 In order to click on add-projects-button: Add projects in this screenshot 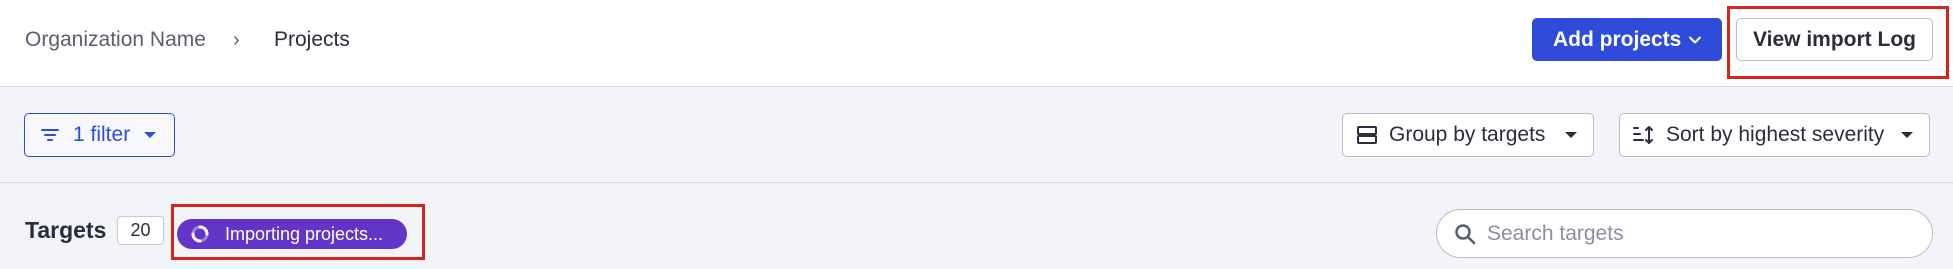, I will do `click(1627, 39)`.